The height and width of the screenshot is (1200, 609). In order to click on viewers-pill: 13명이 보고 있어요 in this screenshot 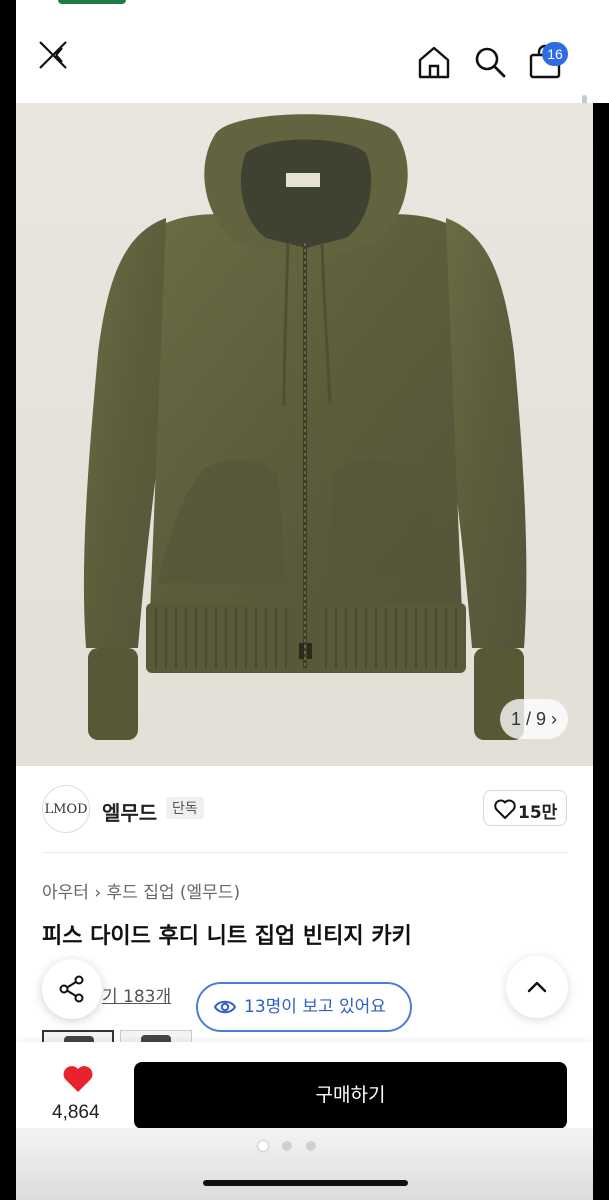, I will do `click(304, 1007)`.